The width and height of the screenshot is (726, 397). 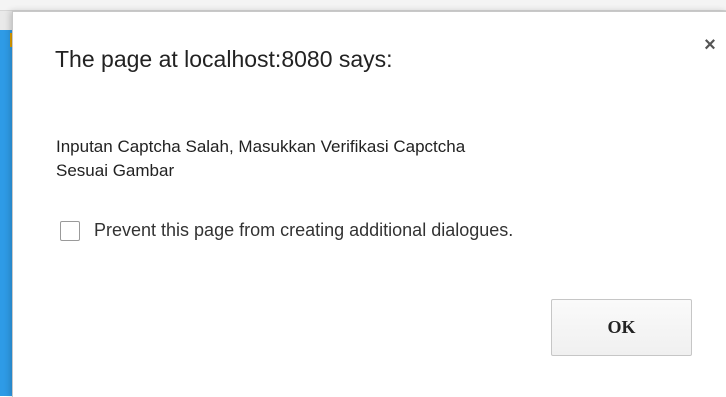 I want to click on background-page-edge-top, so click(x=6, y=20).